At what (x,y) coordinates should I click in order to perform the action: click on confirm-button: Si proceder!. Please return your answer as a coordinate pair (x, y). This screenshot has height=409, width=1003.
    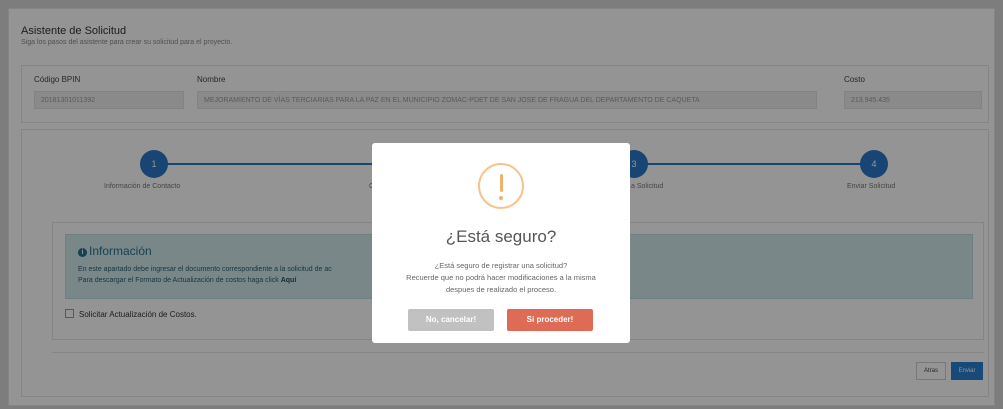
    Looking at the image, I should click on (550, 320).